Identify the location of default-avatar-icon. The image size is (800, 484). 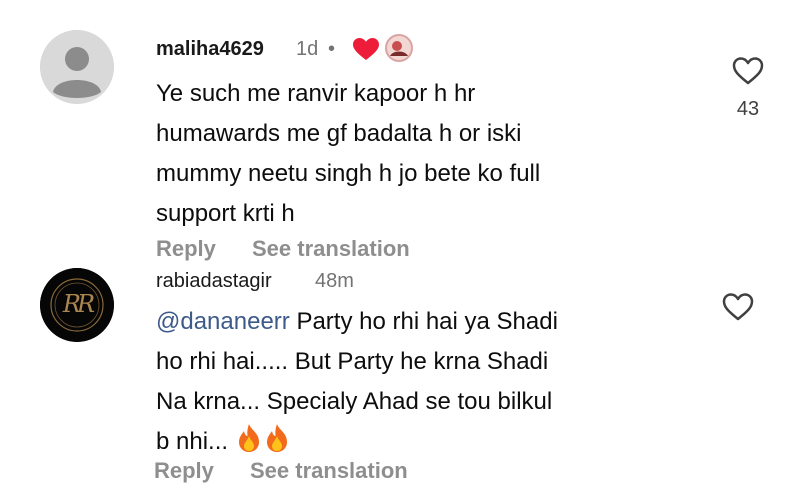
(77, 67).